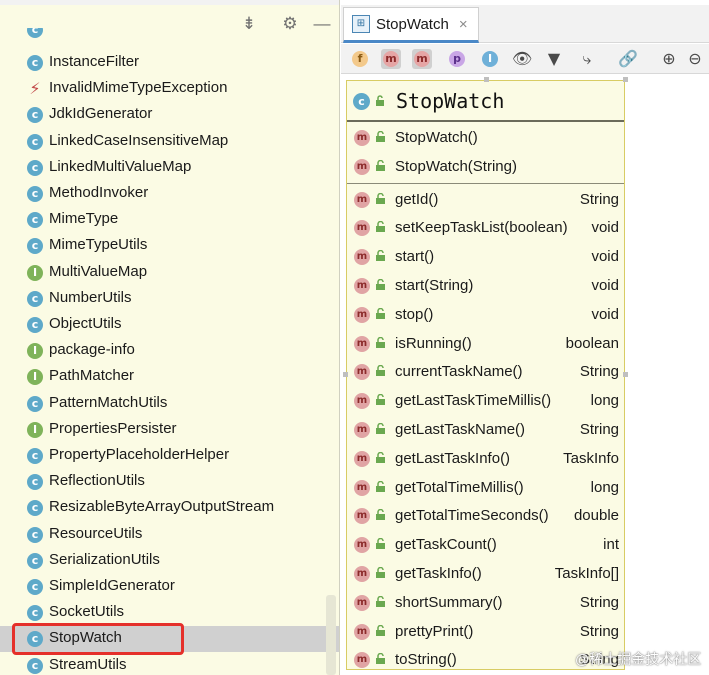 The height and width of the screenshot is (675, 709). I want to click on tree-item-resourceutils: c ResourceUtils, so click(169, 535).